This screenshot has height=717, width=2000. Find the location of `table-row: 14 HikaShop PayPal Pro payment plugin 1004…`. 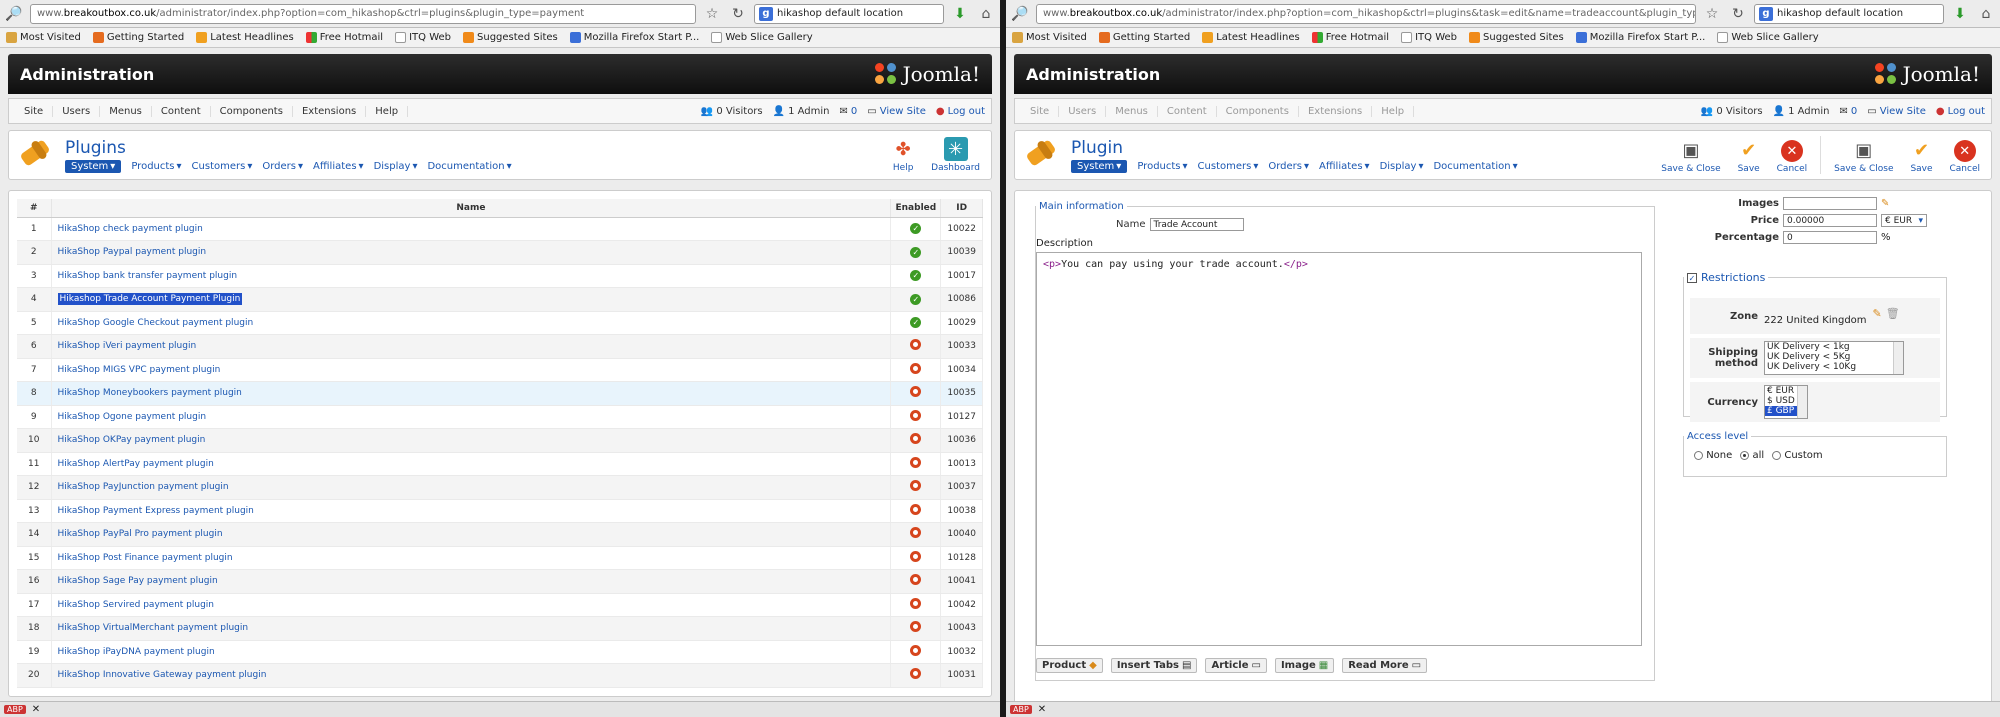

table-row: 14 HikaShop PayPal Pro payment plugin 1004… is located at coordinates (500, 534).